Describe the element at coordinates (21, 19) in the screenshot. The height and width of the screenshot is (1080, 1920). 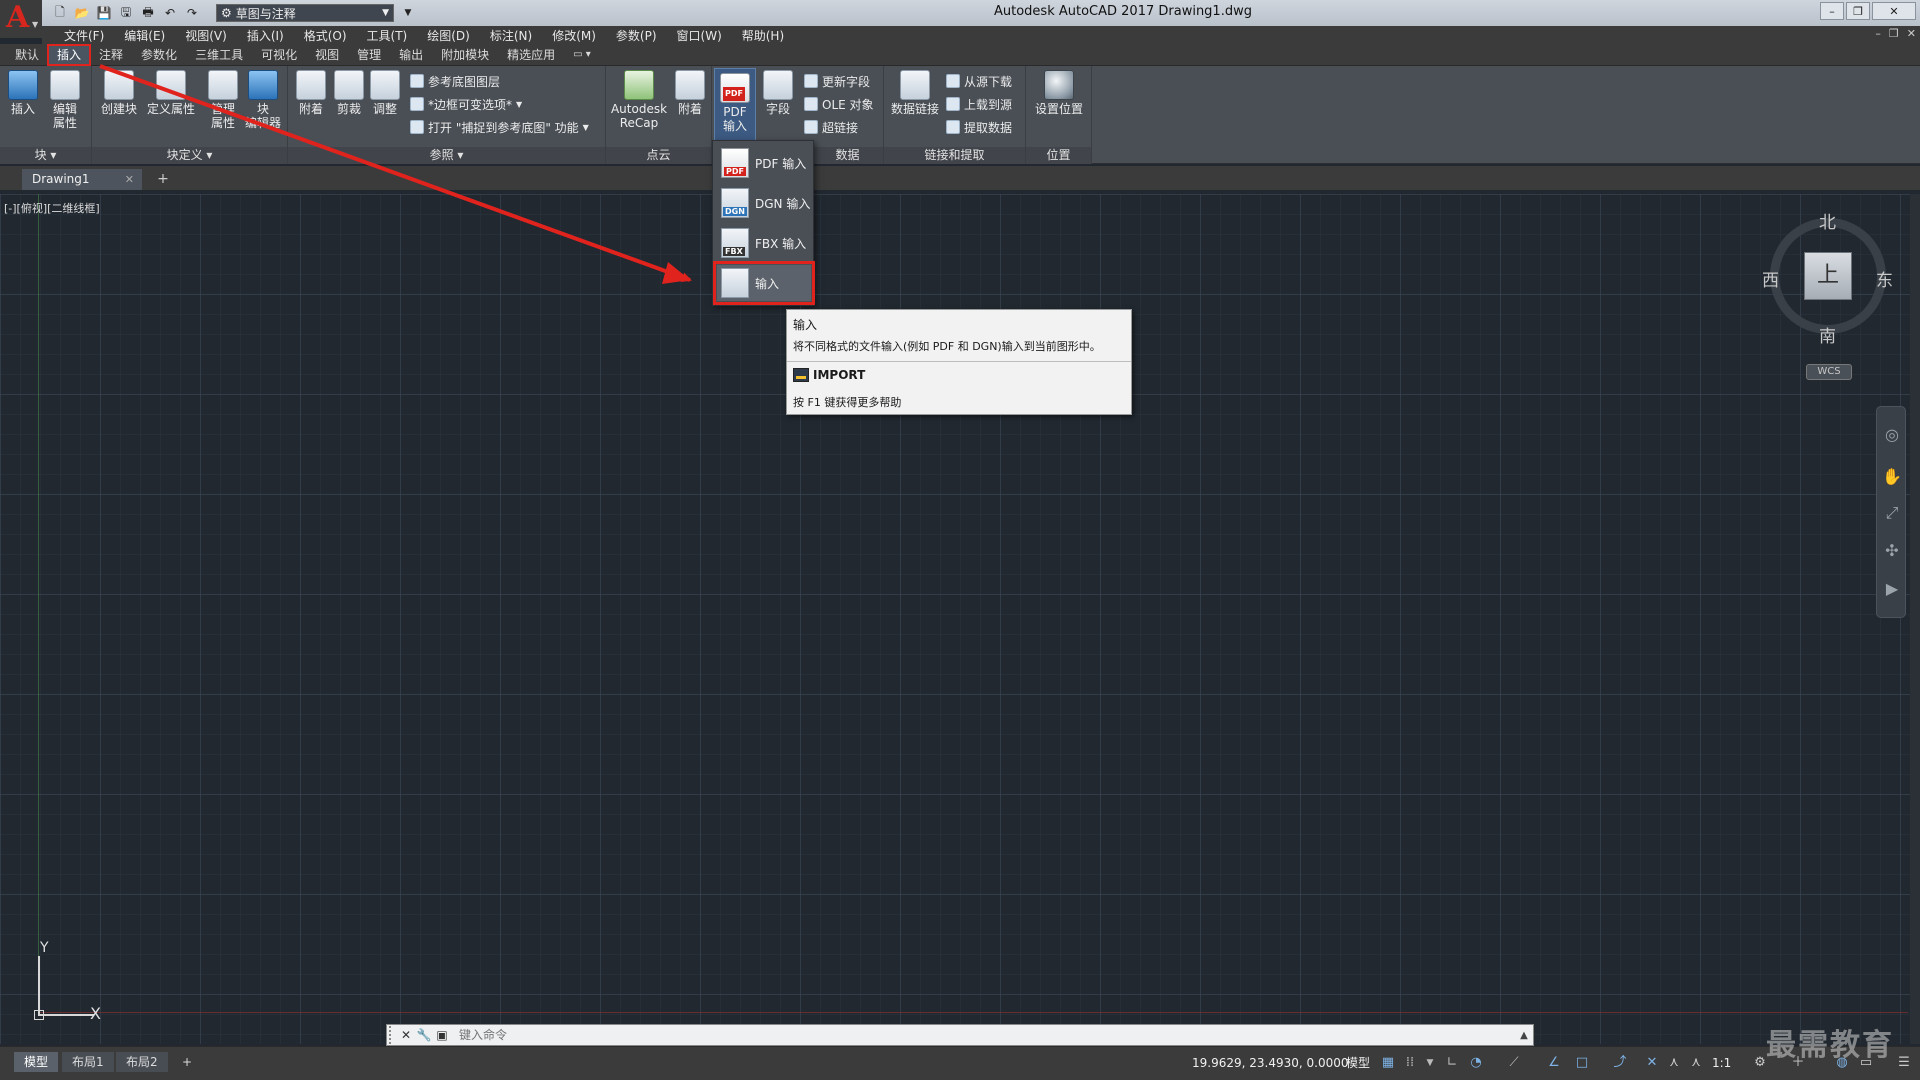
I see `application-menu-button: A ▼` at that location.